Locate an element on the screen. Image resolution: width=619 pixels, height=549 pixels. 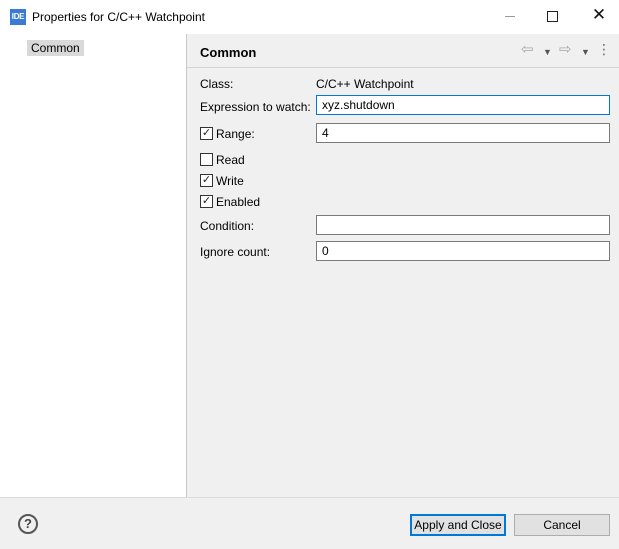
cancel-button: Cancel is located at coordinates (562, 525).